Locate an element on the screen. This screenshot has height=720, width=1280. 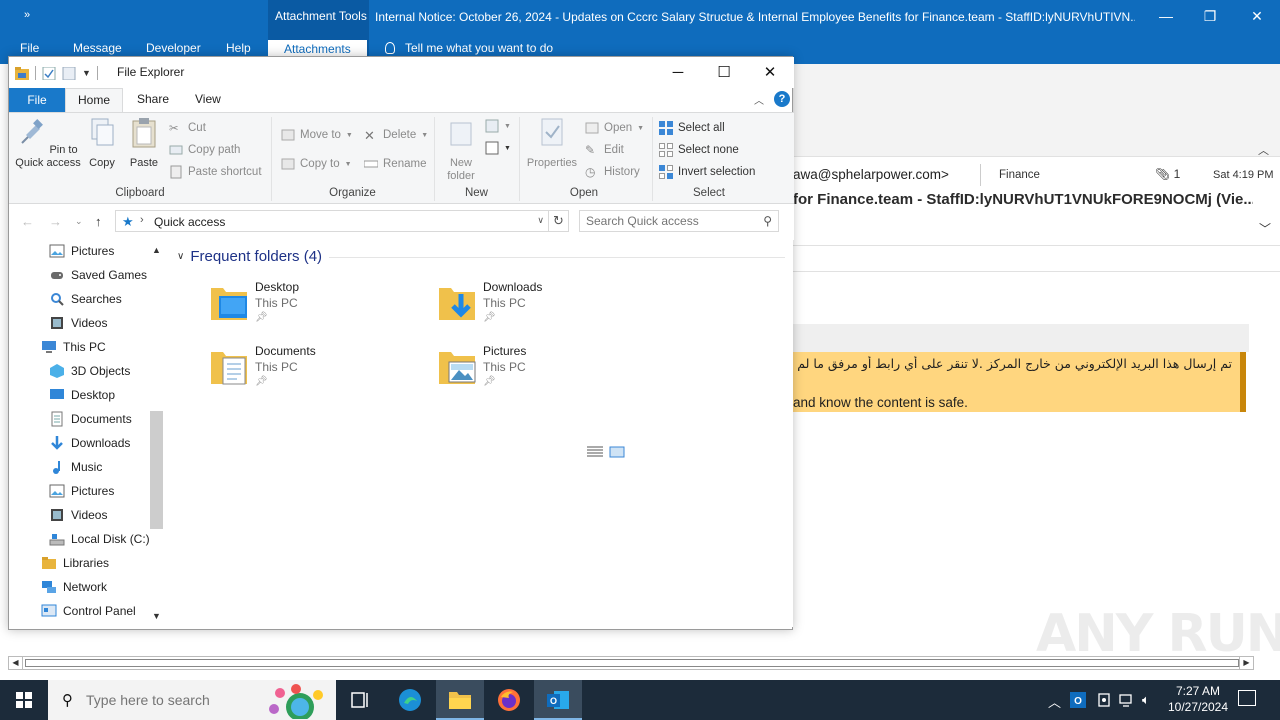
tab-message: Message is located at coordinates (97, 48).